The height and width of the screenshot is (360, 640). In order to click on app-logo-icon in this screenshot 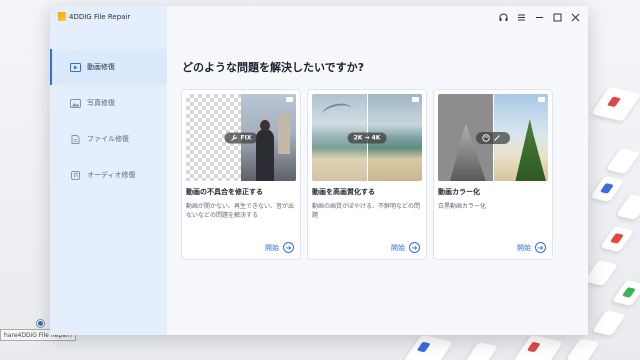, I will do `click(62, 16)`.